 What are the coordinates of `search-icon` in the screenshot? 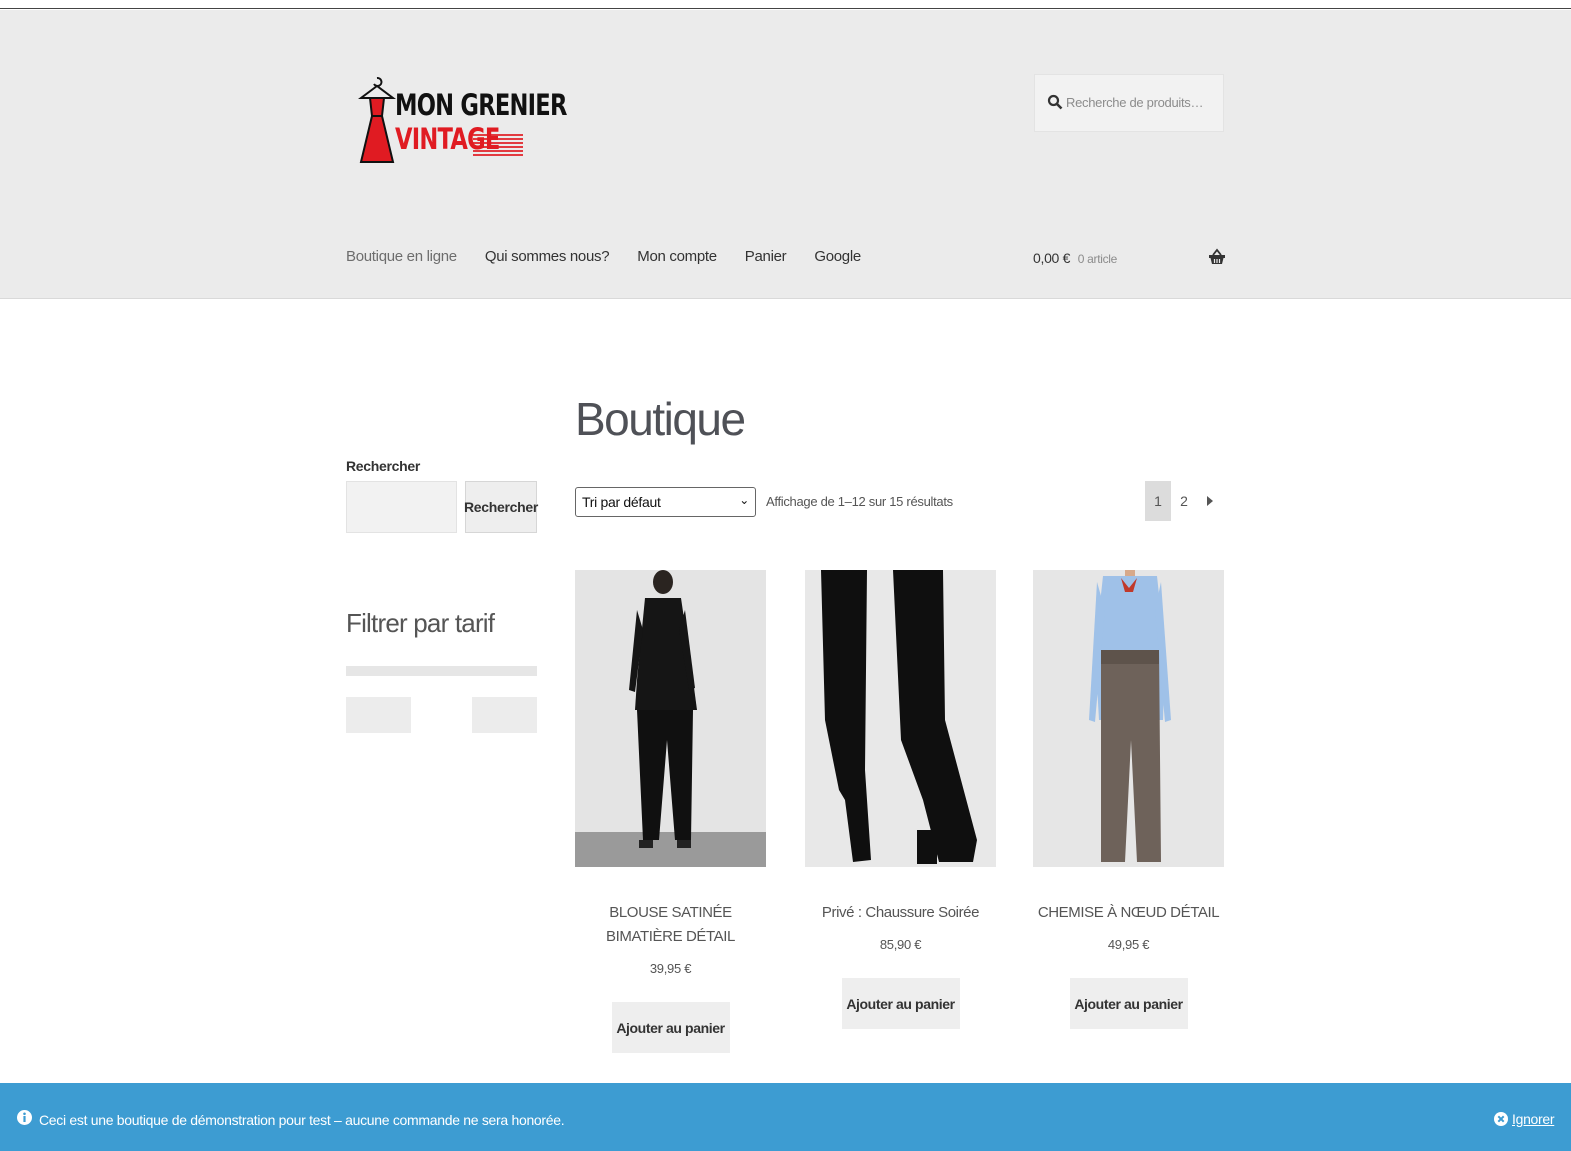 It's located at (1055, 102).